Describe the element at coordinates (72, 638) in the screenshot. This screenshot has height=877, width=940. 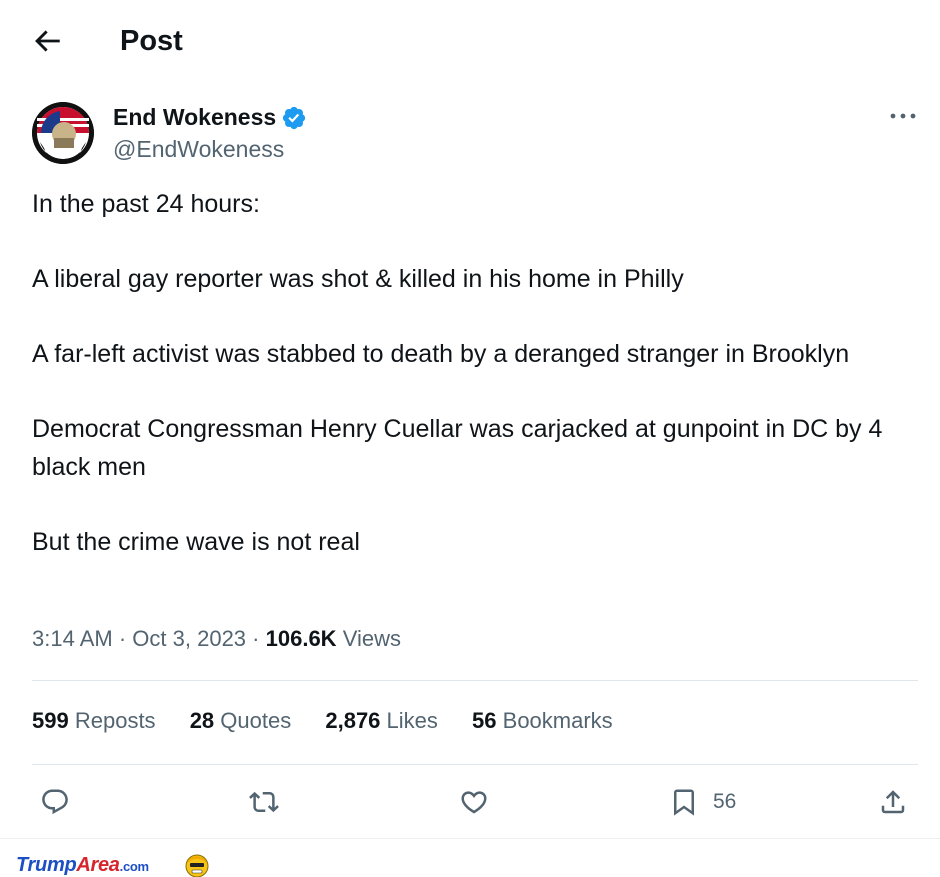
I see `tweet-time: 3:14 AM` at that location.